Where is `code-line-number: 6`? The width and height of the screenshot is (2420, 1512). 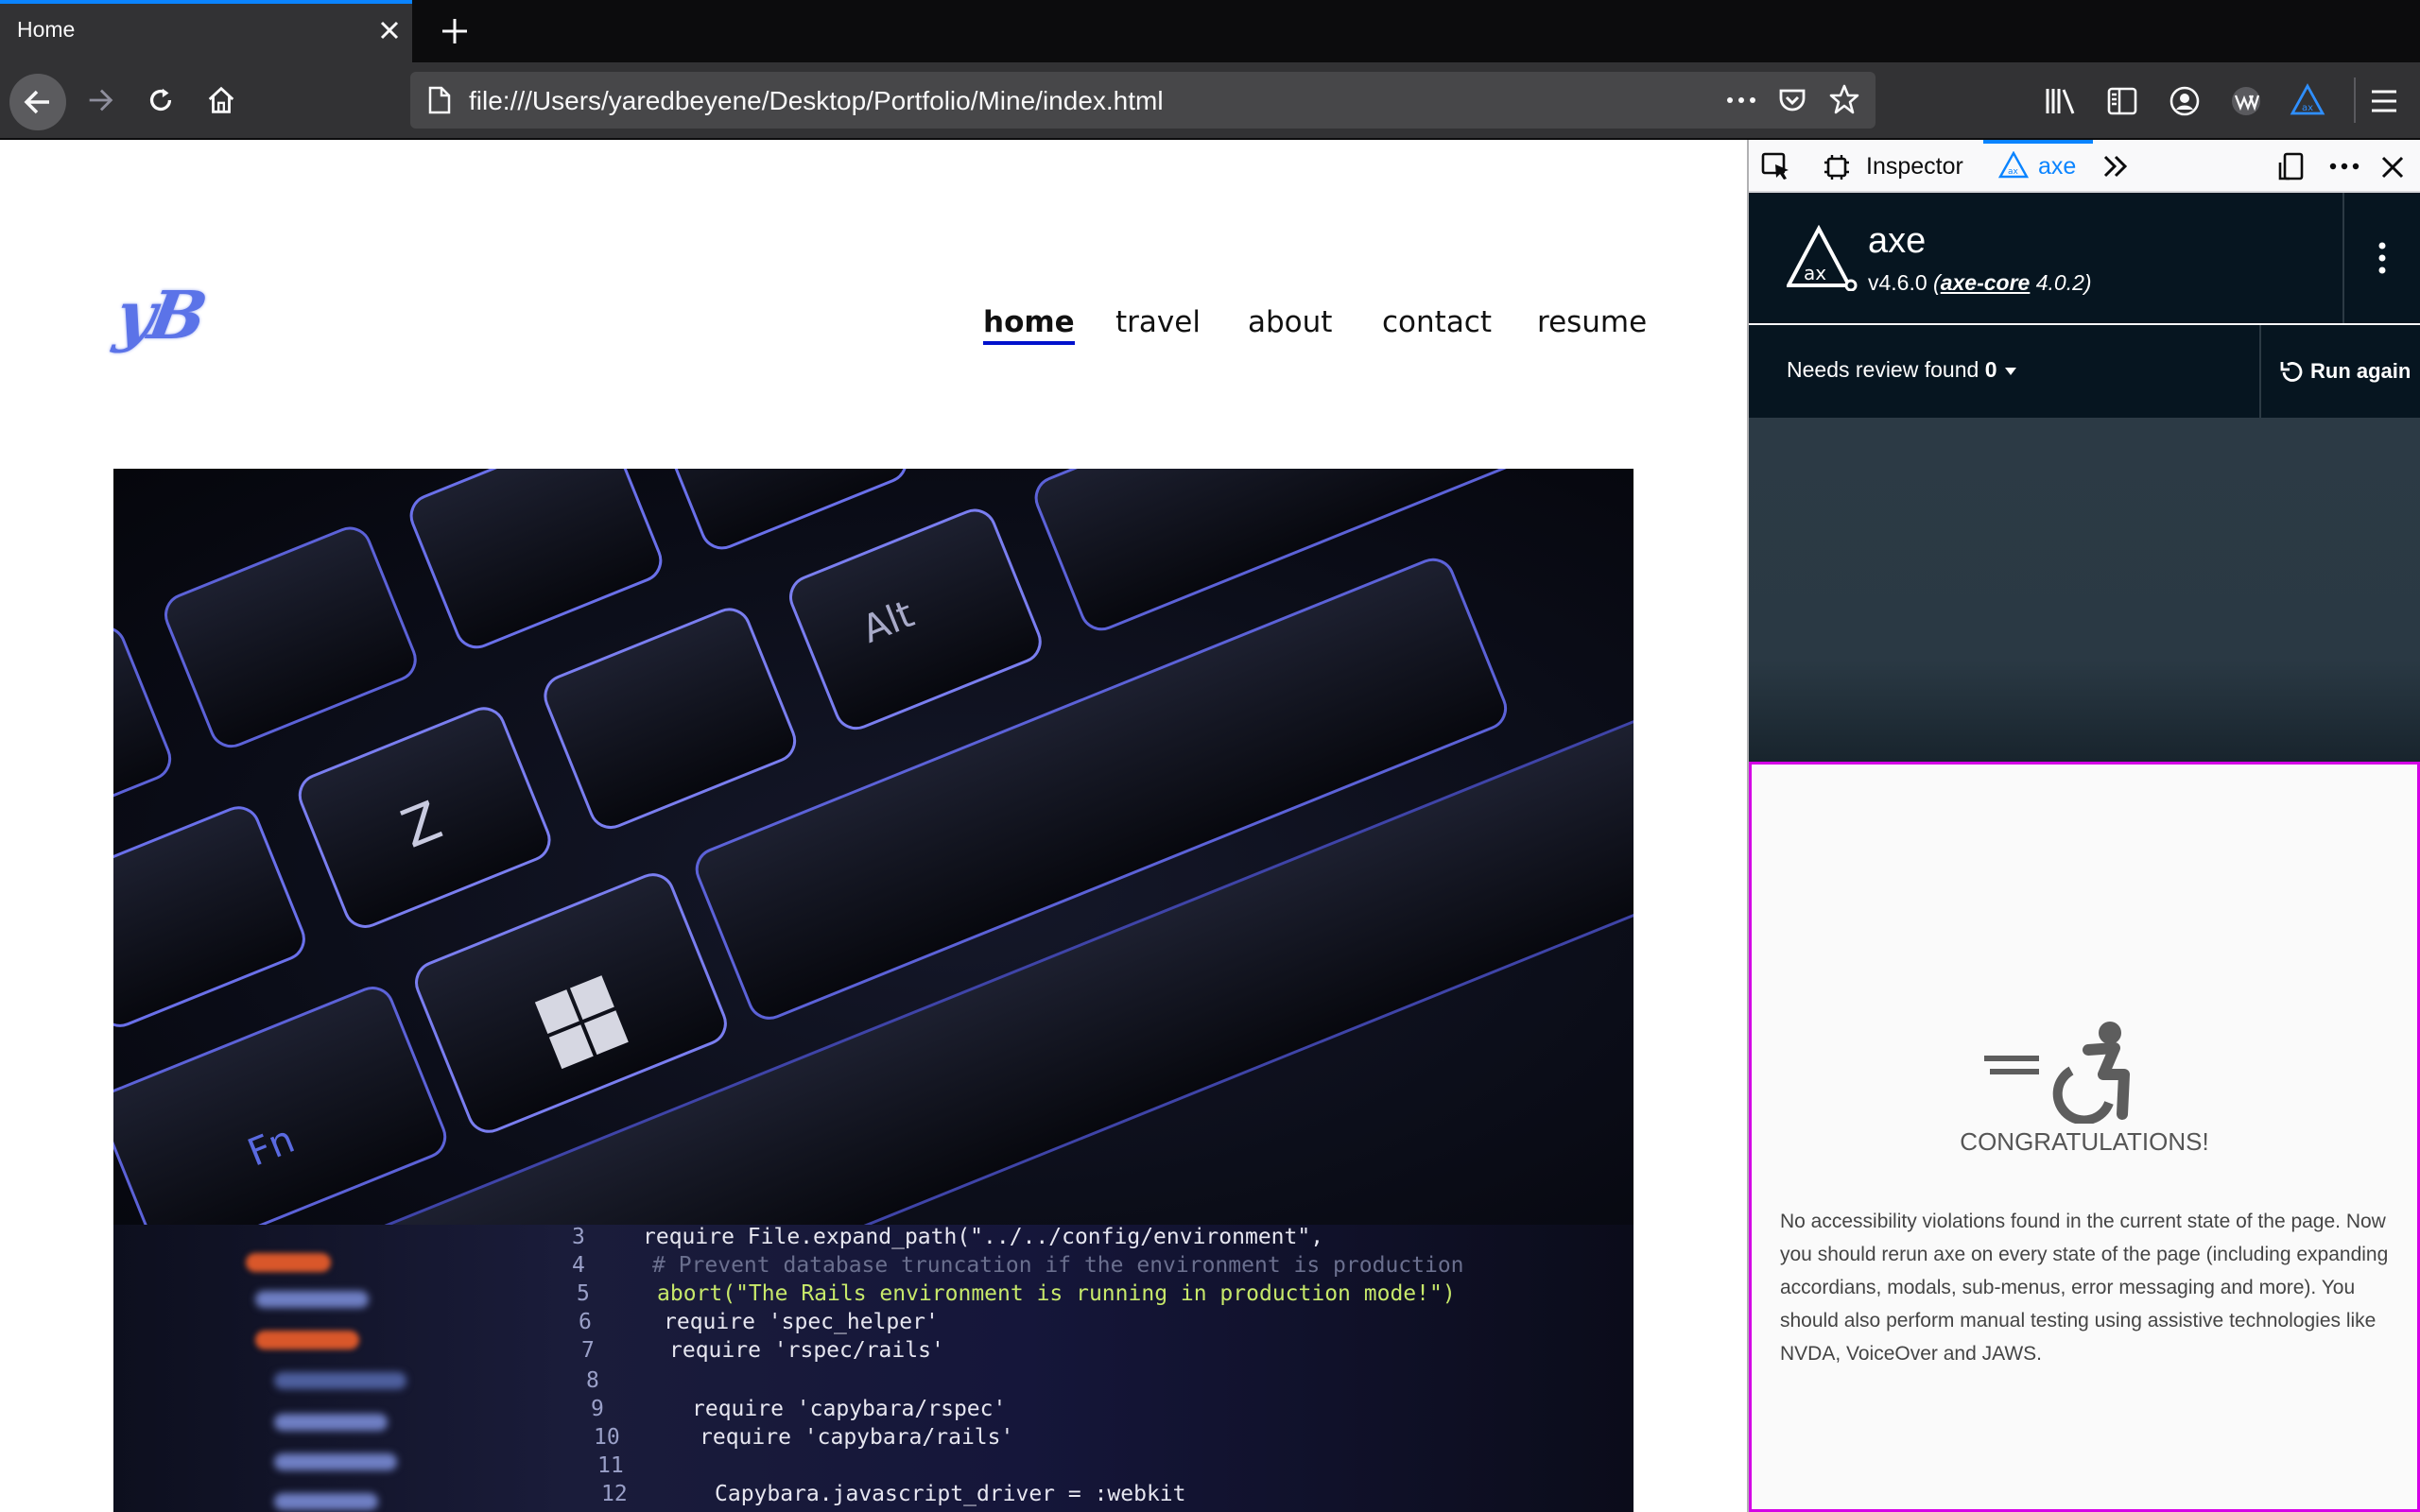 code-line-number: 6 is located at coordinates (585, 1322).